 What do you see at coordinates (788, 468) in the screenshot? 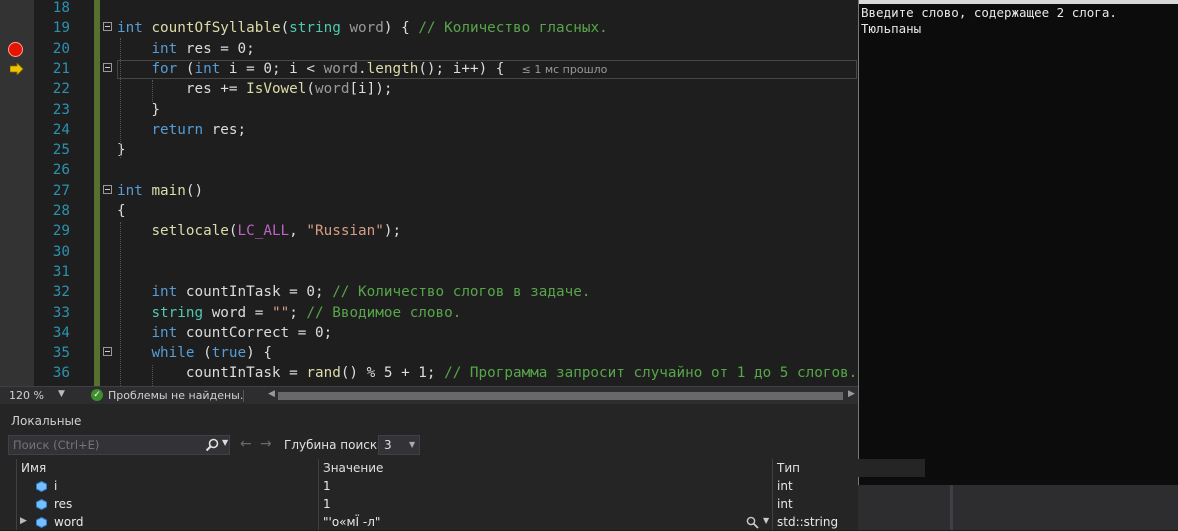
I see `column-header-type: Тип` at bounding box center [788, 468].